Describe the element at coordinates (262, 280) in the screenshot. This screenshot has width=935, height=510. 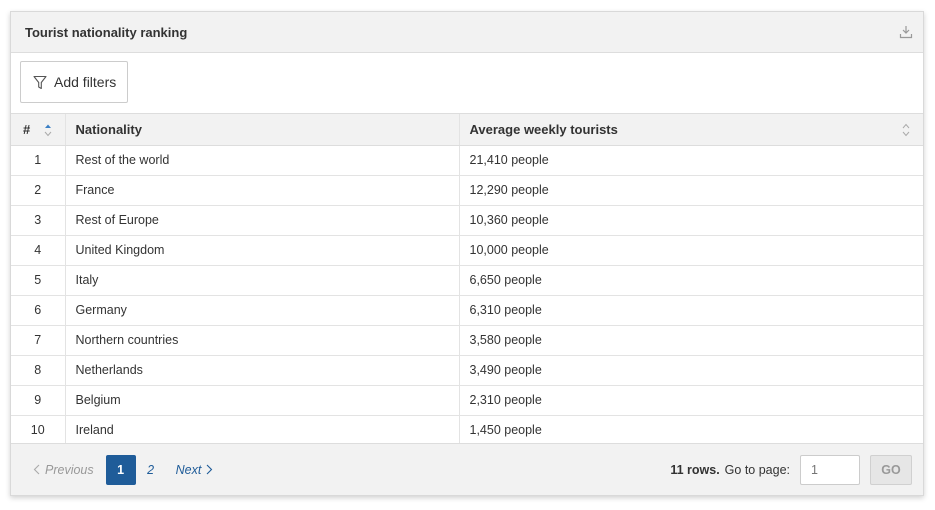
I see `nationality-cell: Italy` at that location.